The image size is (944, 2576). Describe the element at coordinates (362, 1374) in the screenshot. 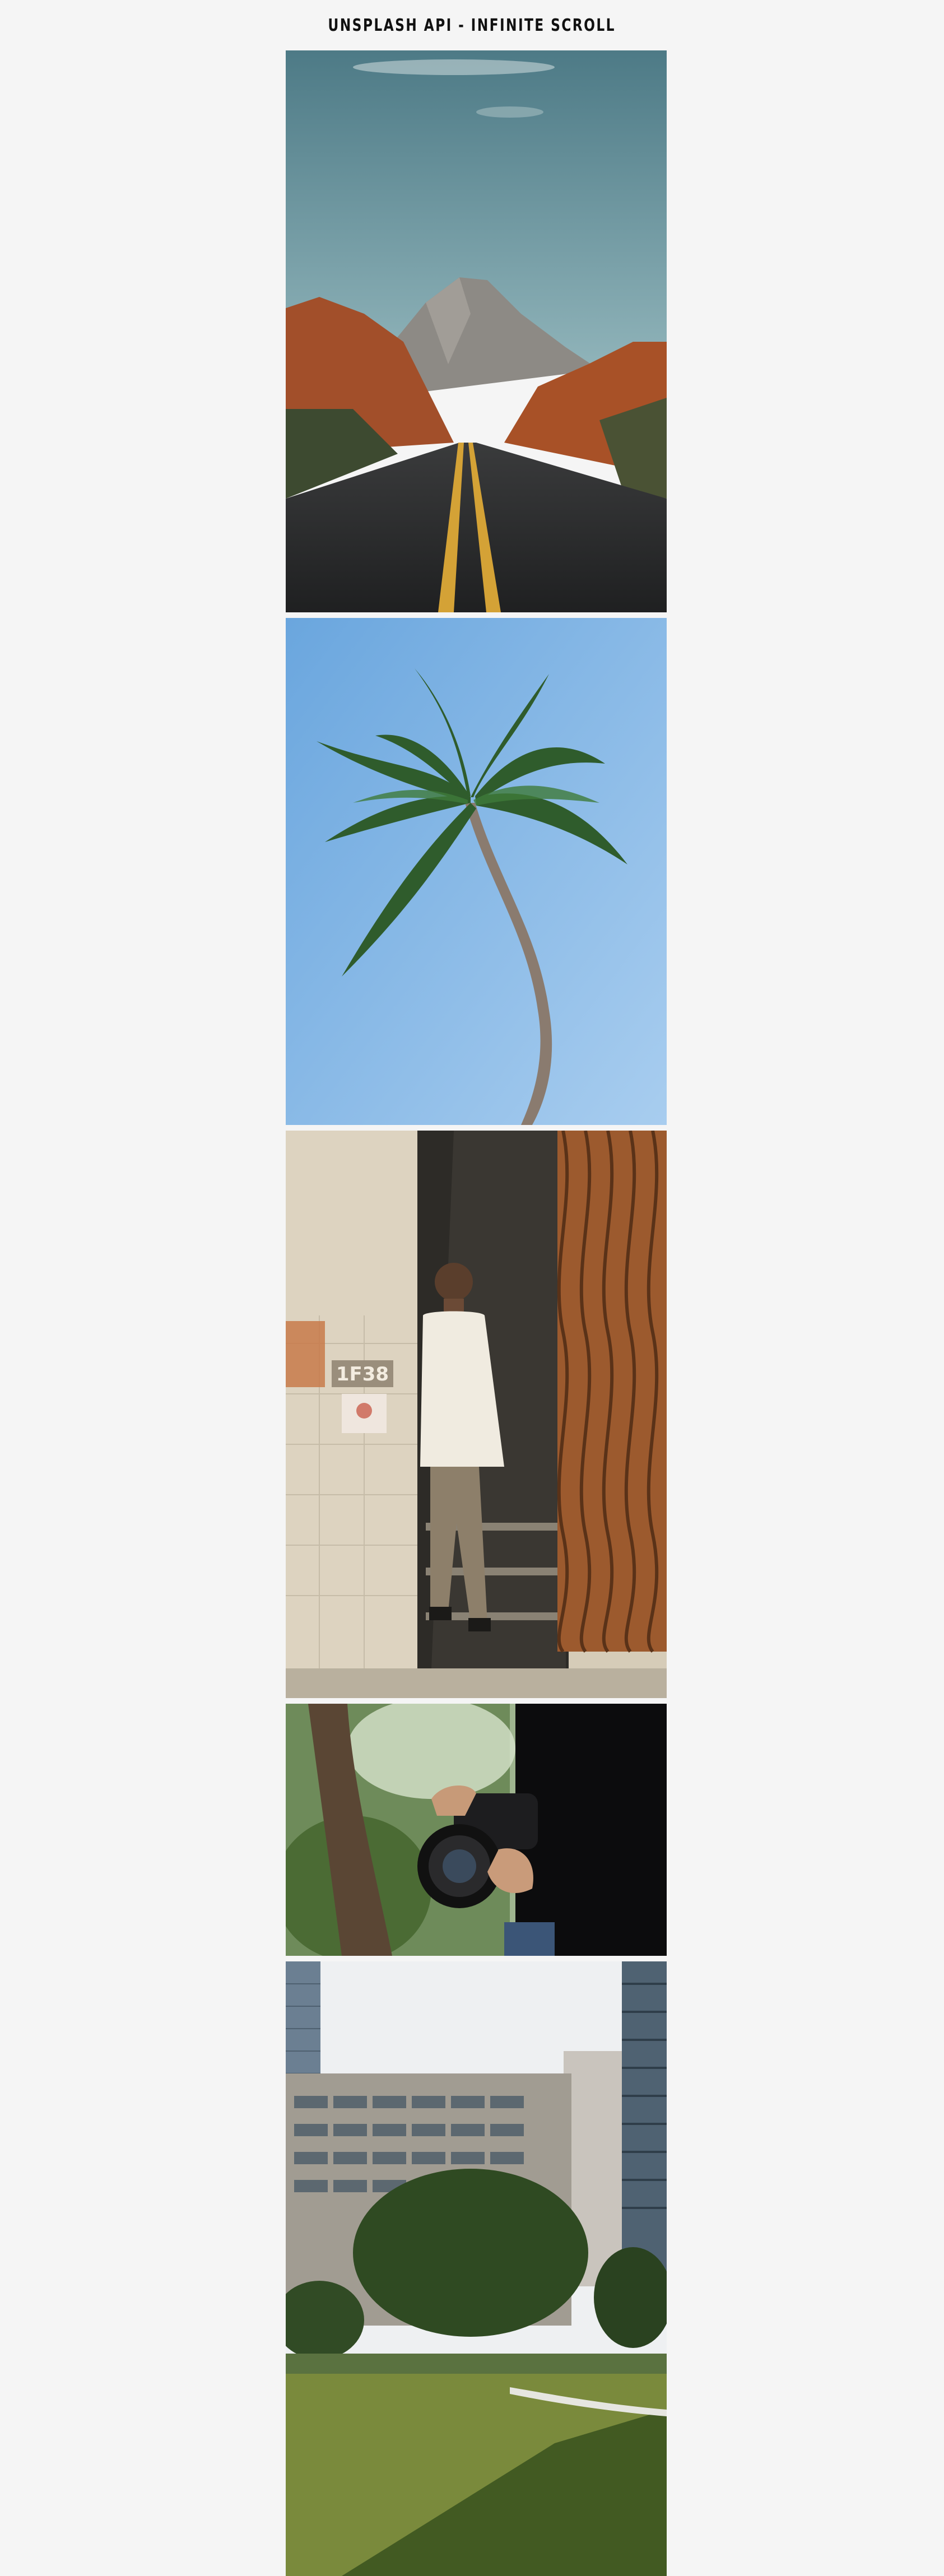

I see `sign-1f38: 1F38` at that location.